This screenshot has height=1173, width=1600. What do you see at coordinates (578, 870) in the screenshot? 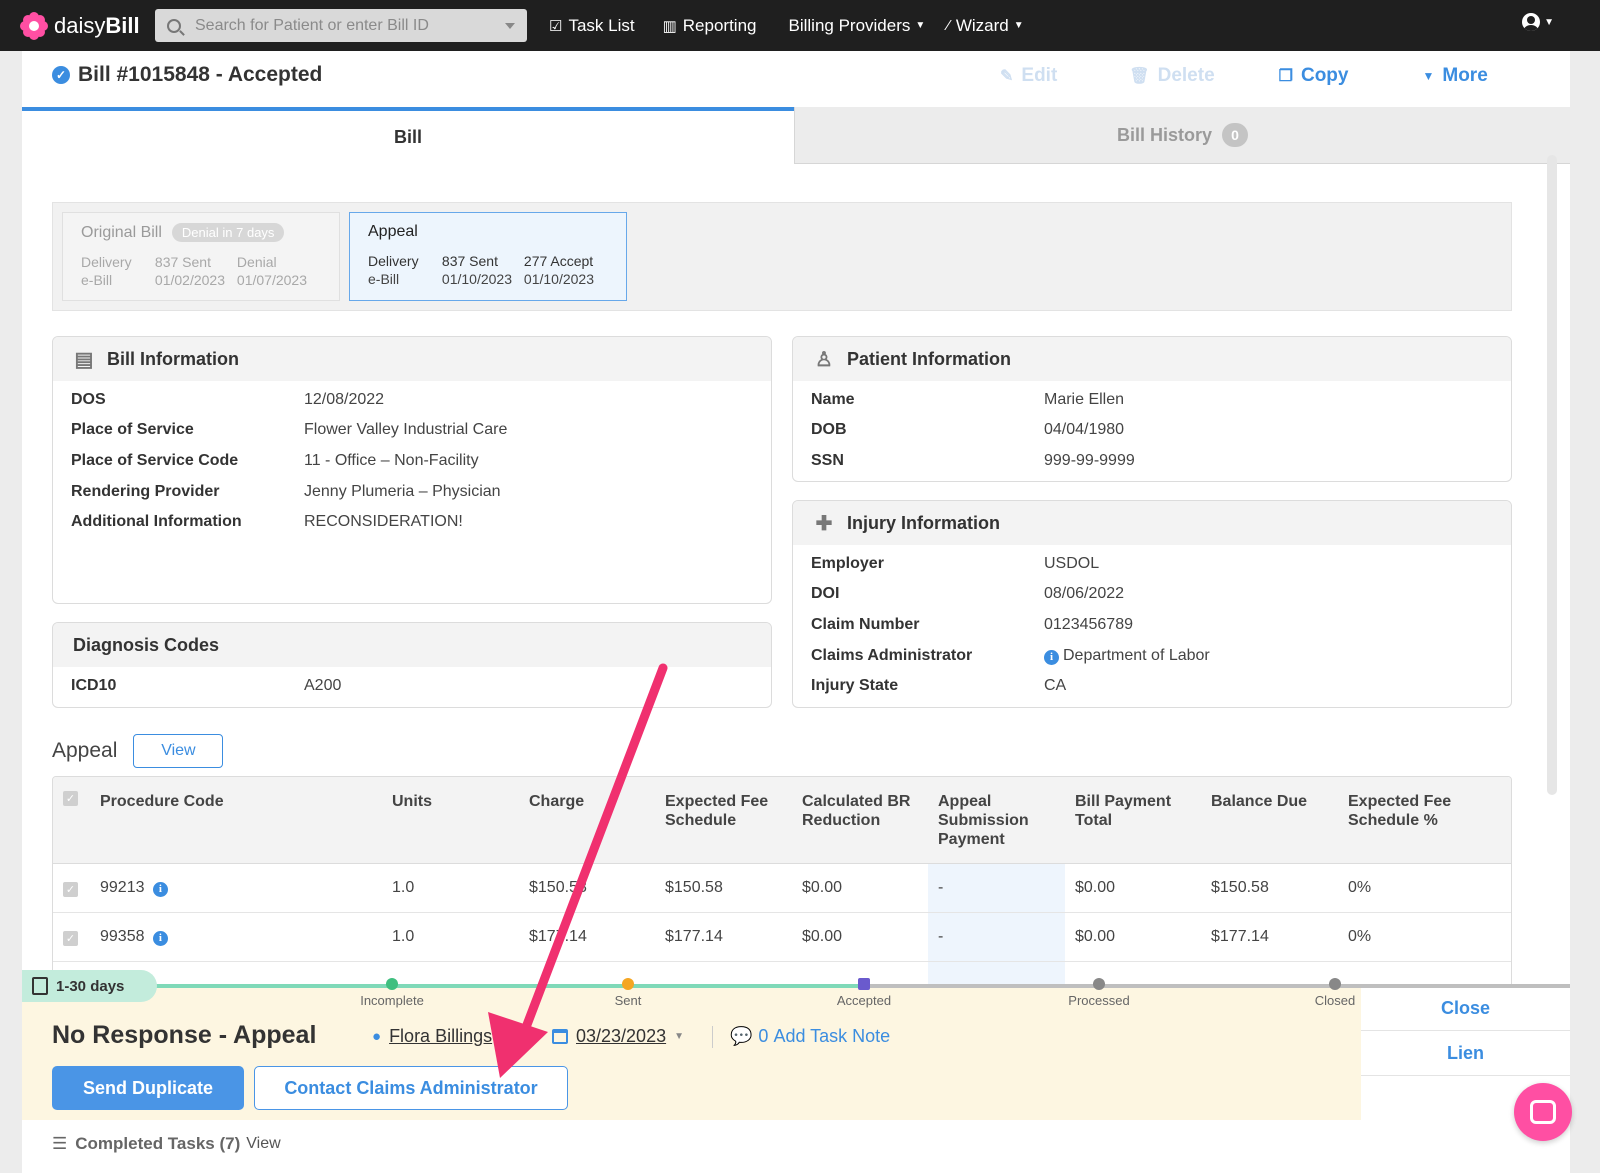
I see `annotation-arrow` at bounding box center [578, 870].